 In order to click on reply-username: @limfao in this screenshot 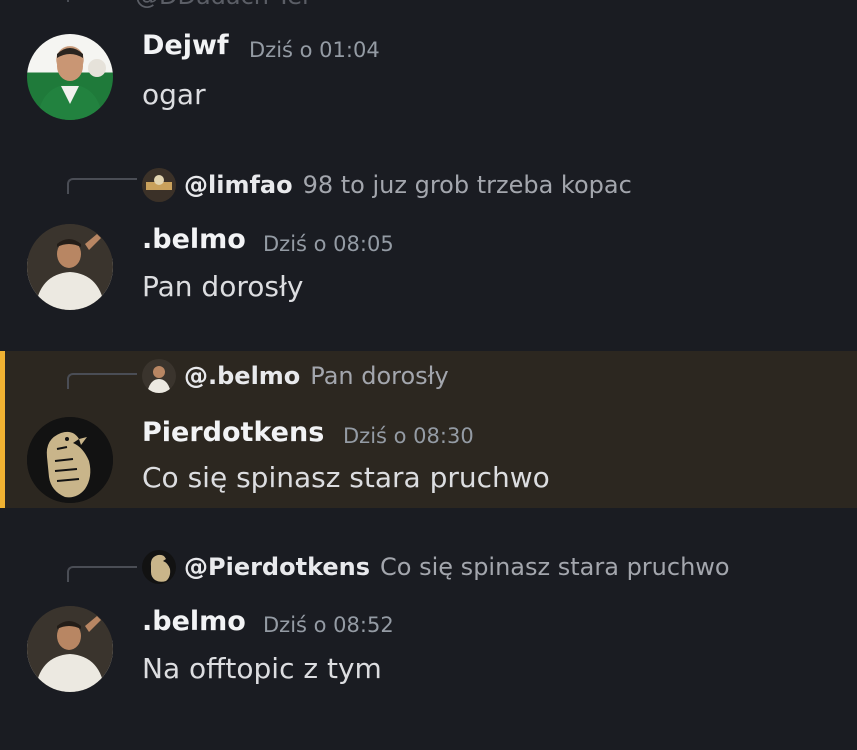, I will do `click(238, 185)`.